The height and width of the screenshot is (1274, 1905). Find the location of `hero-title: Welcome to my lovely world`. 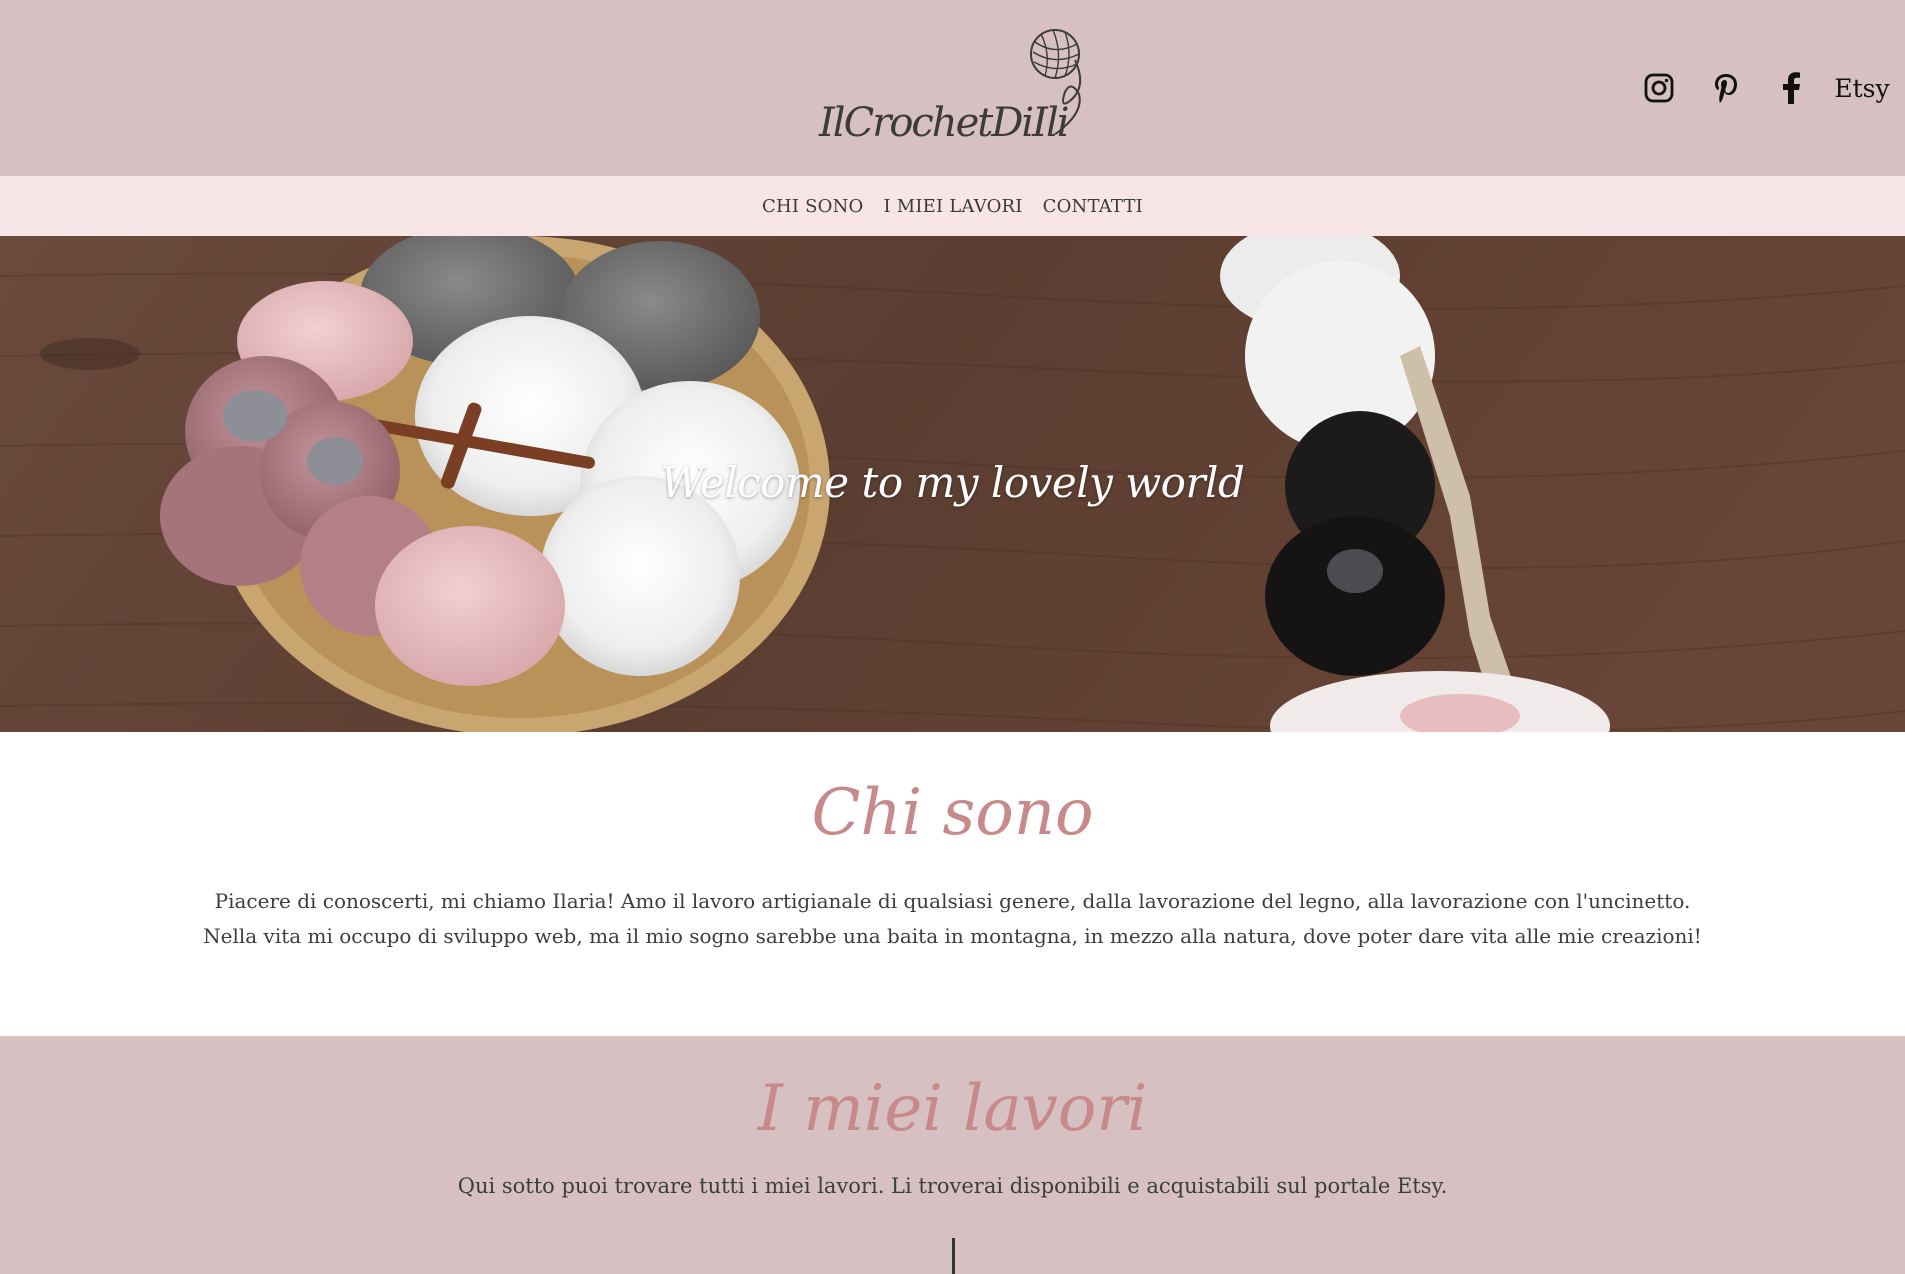

hero-title: Welcome to my lovely world is located at coordinates (952, 482).